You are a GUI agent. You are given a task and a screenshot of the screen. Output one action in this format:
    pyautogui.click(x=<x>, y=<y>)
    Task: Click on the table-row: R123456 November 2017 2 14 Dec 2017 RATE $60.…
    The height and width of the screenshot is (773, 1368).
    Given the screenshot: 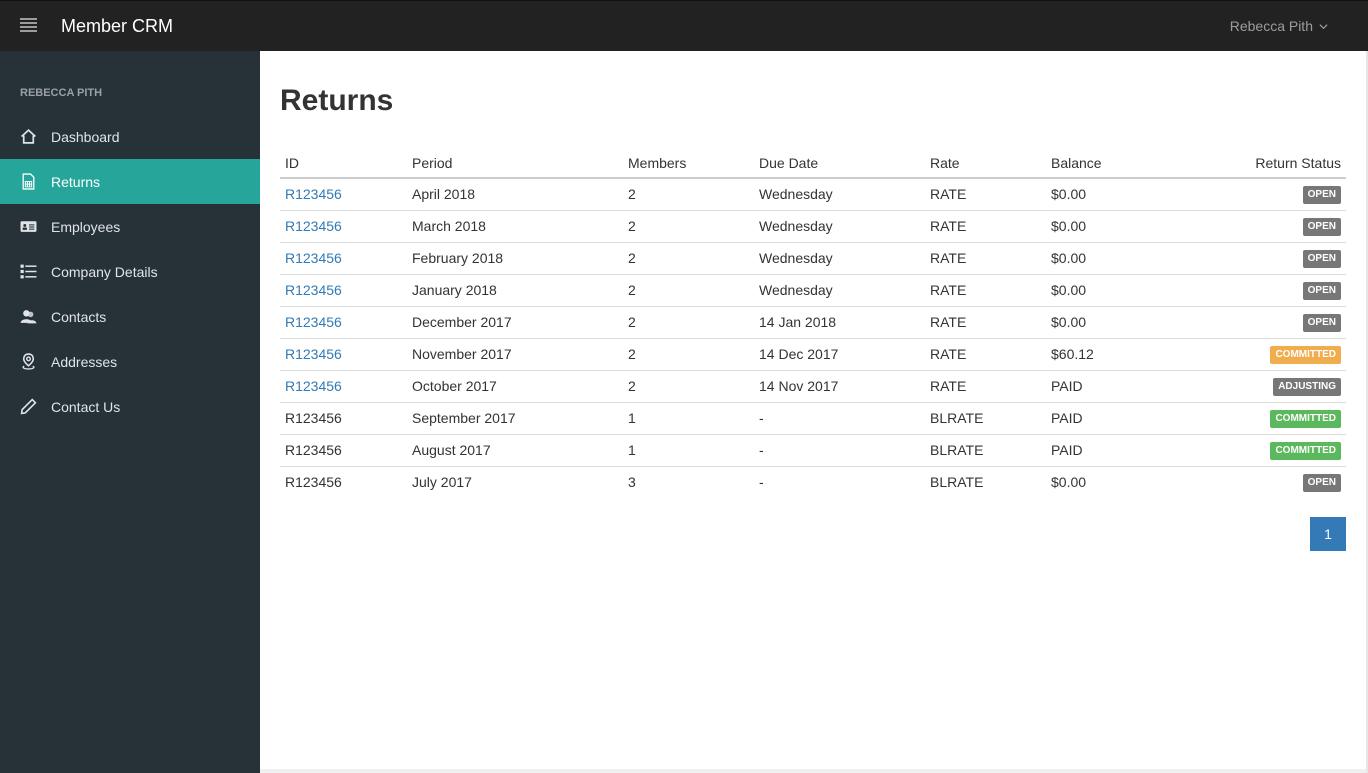 What is the action you would take?
    pyautogui.click(x=813, y=354)
    